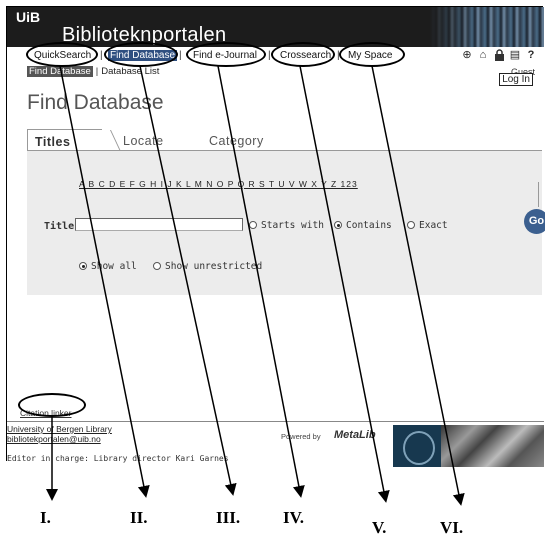 Image resolution: width=545 pixels, height=545 pixels. What do you see at coordinates (130, 71) in the screenshot?
I see `subnav-database-list: Database List` at bounding box center [130, 71].